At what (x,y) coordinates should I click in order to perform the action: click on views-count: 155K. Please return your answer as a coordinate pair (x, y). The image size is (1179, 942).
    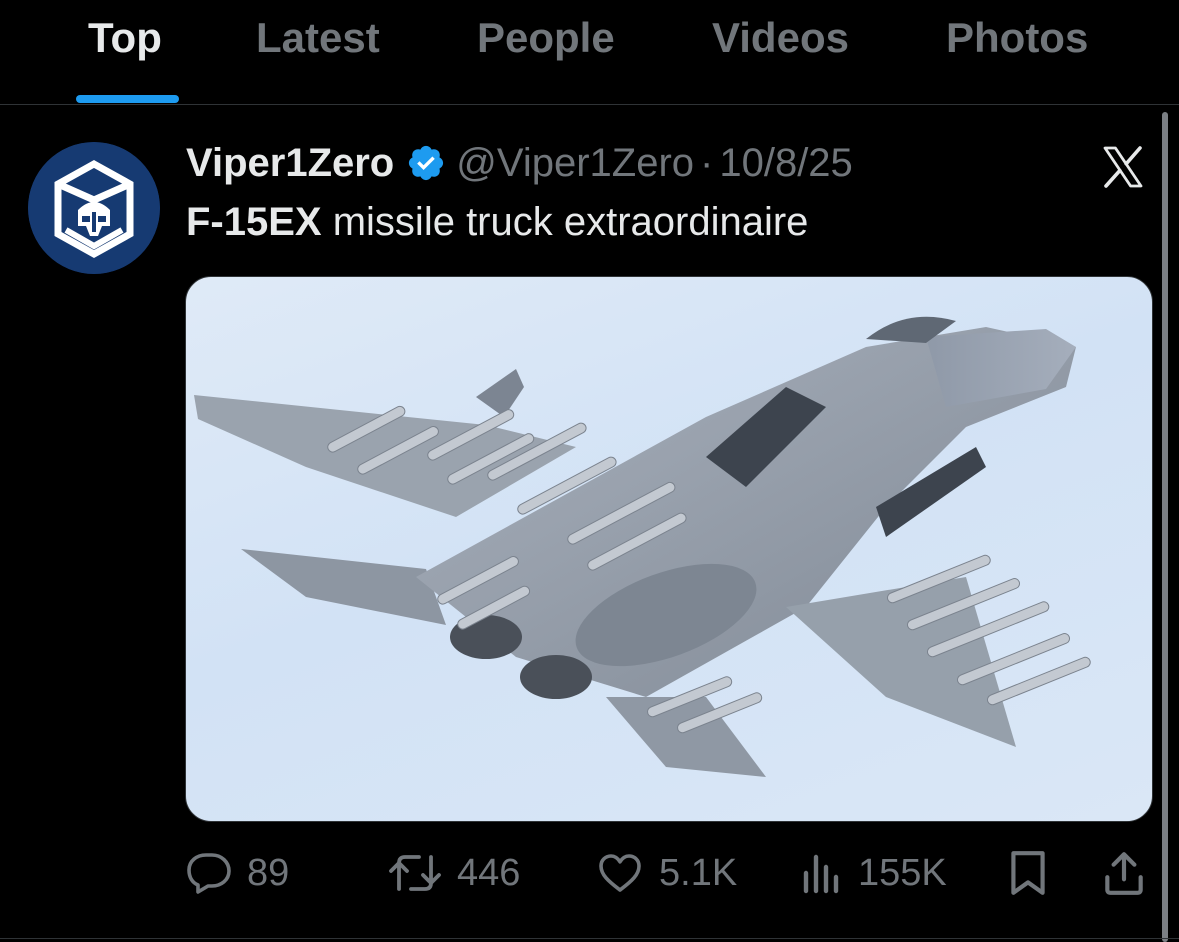
    Looking at the image, I should click on (902, 872).